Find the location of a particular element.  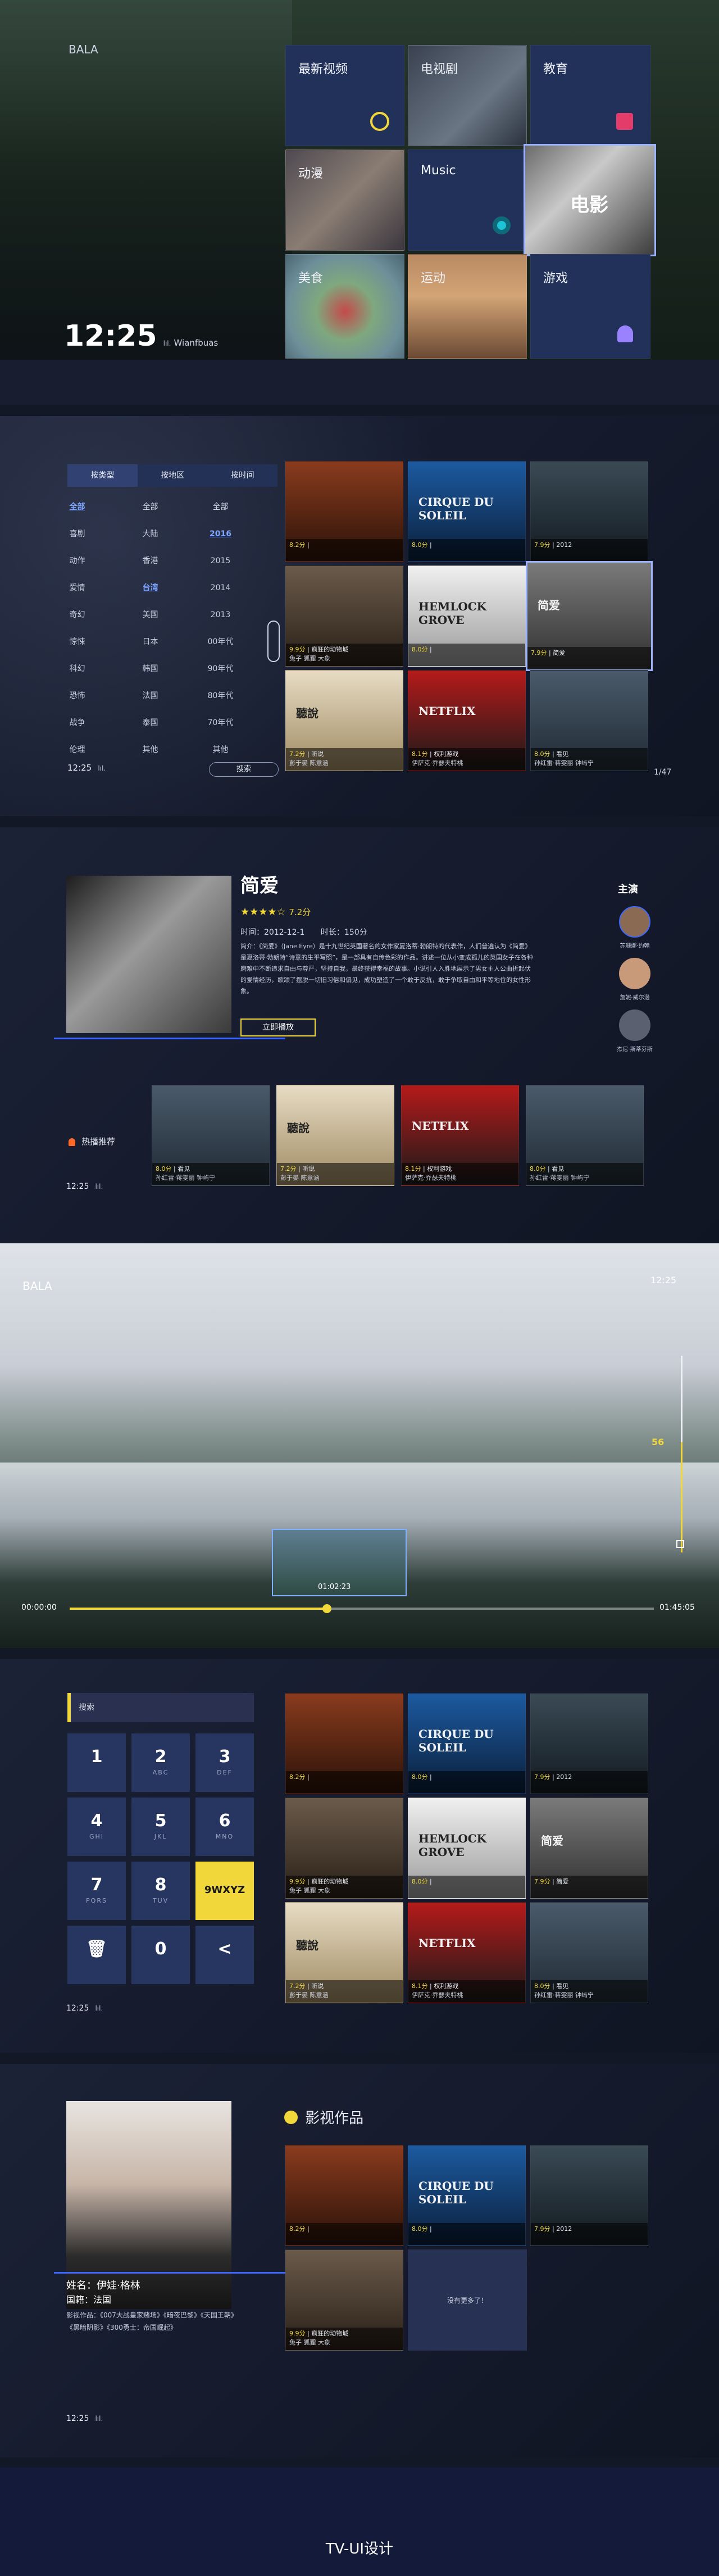

play-now-button: 立即播放 is located at coordinates (278, 1027).